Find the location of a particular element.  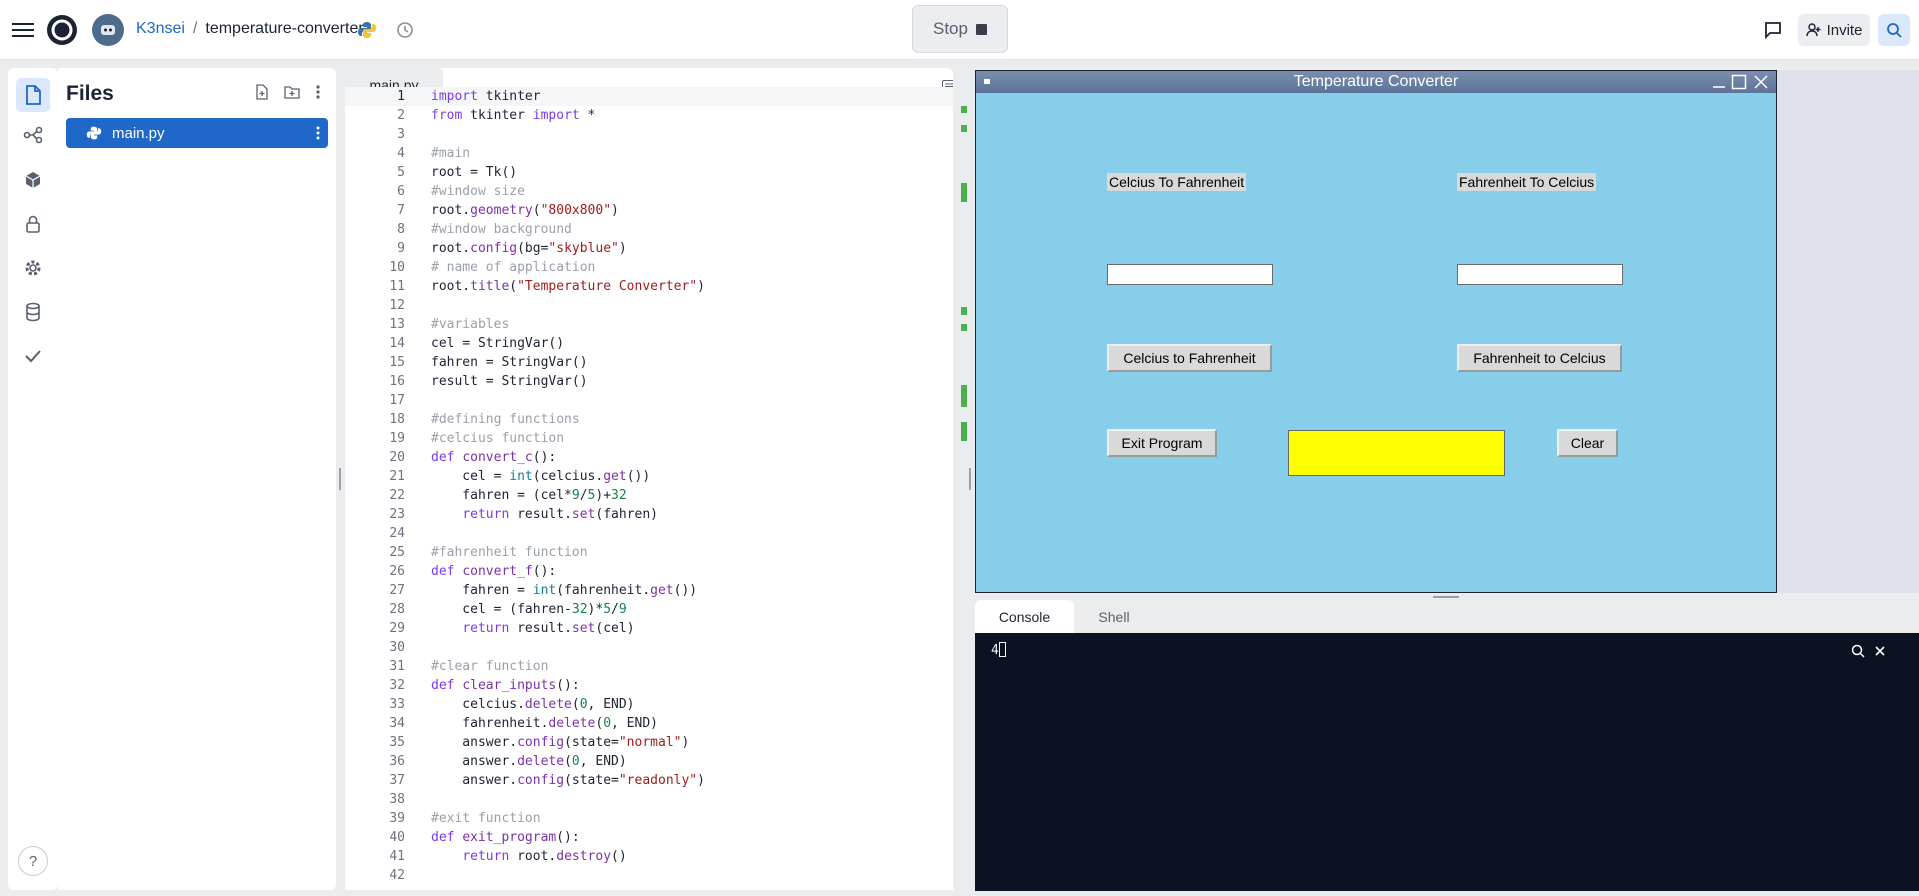

answer-output is located at coordinates (1396, 453).